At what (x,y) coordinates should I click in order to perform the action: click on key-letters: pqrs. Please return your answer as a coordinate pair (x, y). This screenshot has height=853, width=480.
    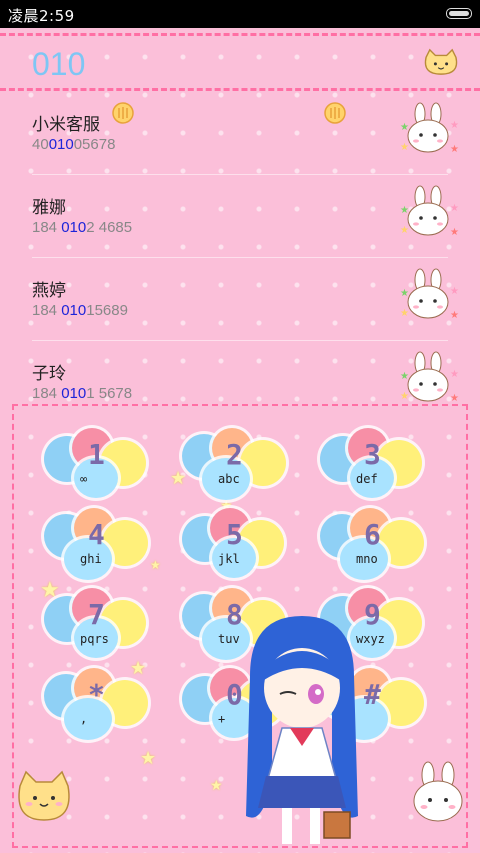
    Looking at the image, I should click on (94, 639).